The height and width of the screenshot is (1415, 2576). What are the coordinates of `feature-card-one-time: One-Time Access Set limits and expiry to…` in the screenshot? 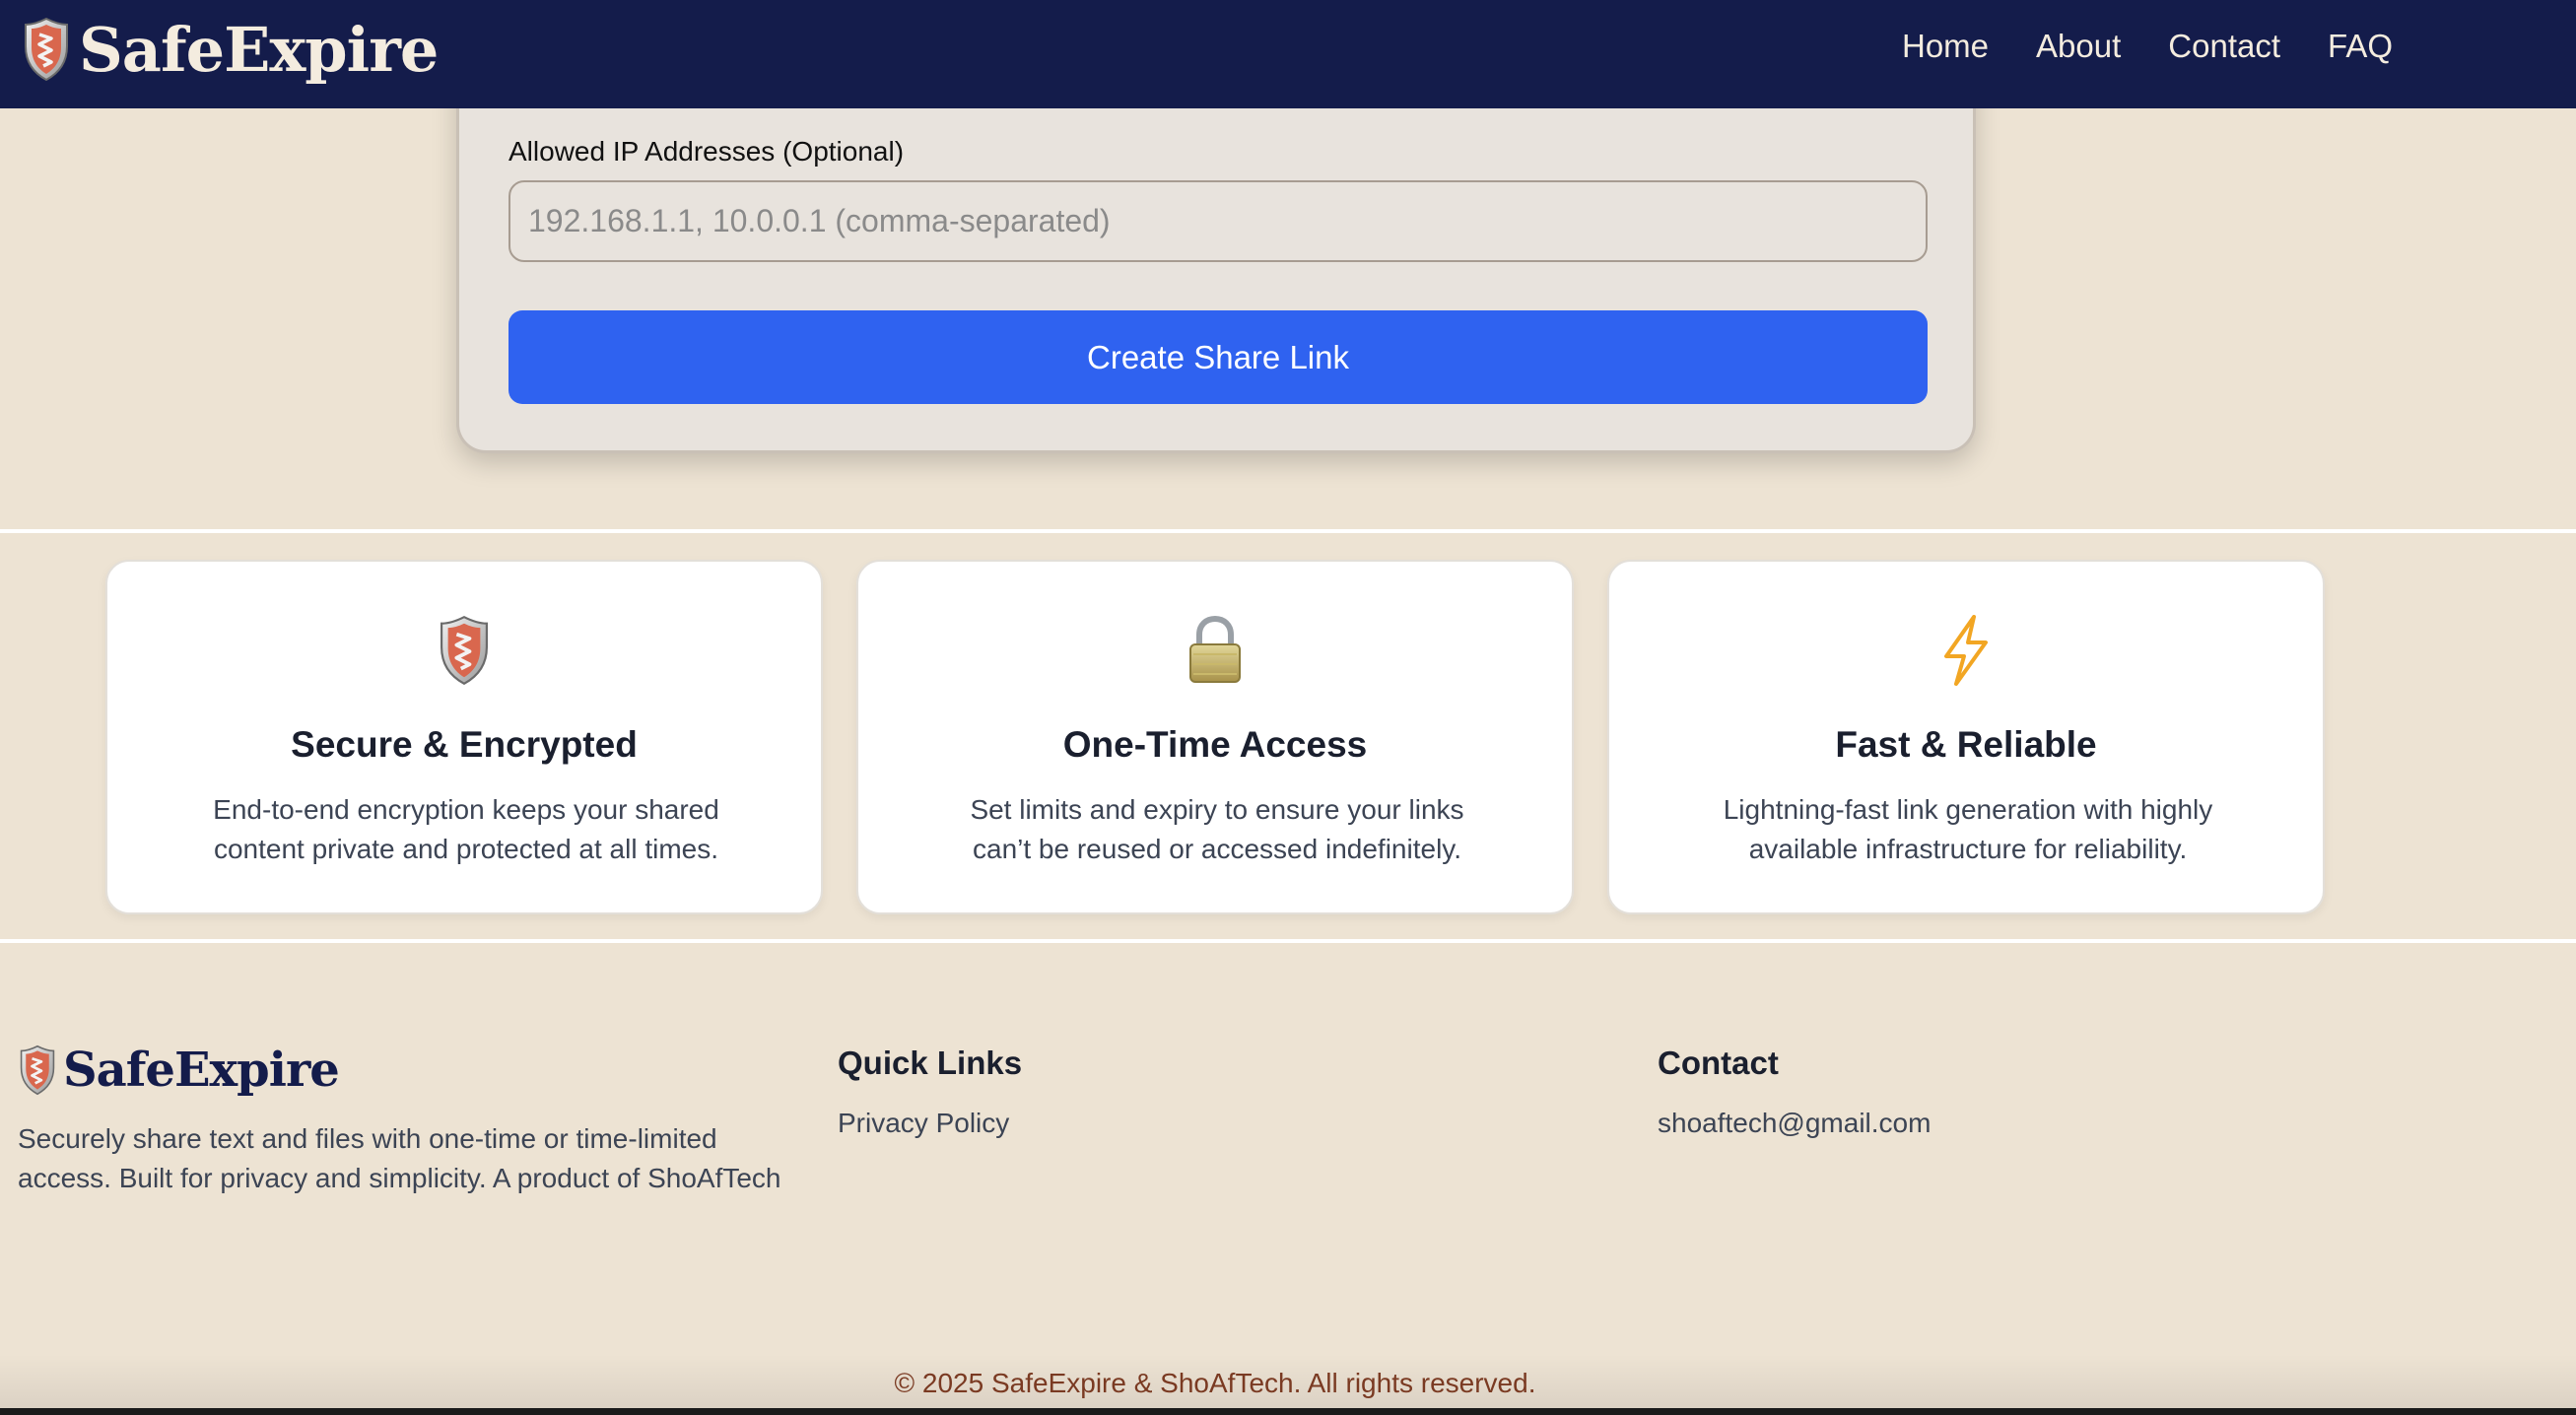 It's located at (1215, 737).